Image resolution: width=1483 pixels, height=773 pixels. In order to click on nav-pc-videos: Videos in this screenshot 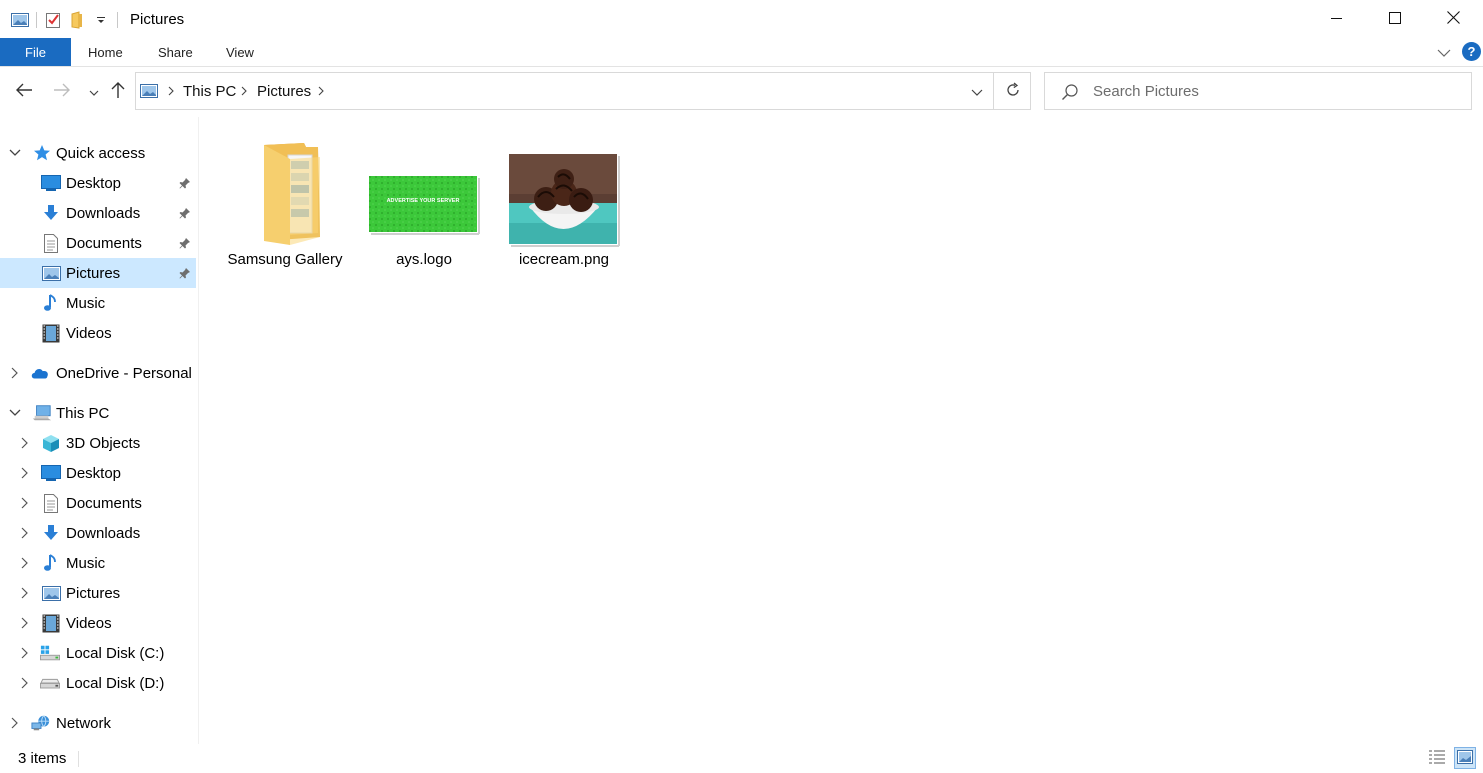, I will do `click(98, 623)`.